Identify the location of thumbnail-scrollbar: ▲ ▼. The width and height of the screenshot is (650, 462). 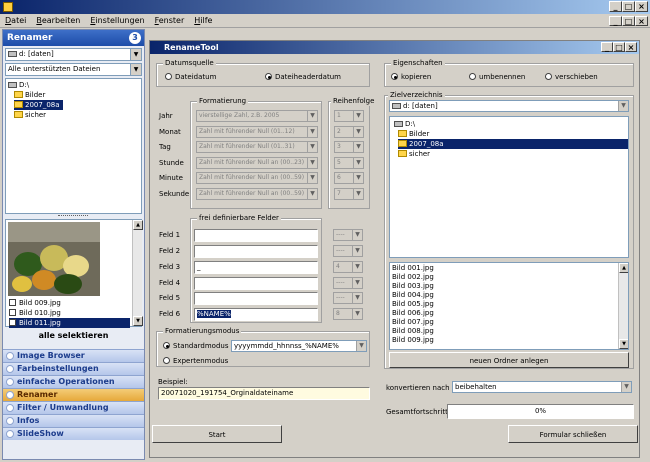
(137, 273).